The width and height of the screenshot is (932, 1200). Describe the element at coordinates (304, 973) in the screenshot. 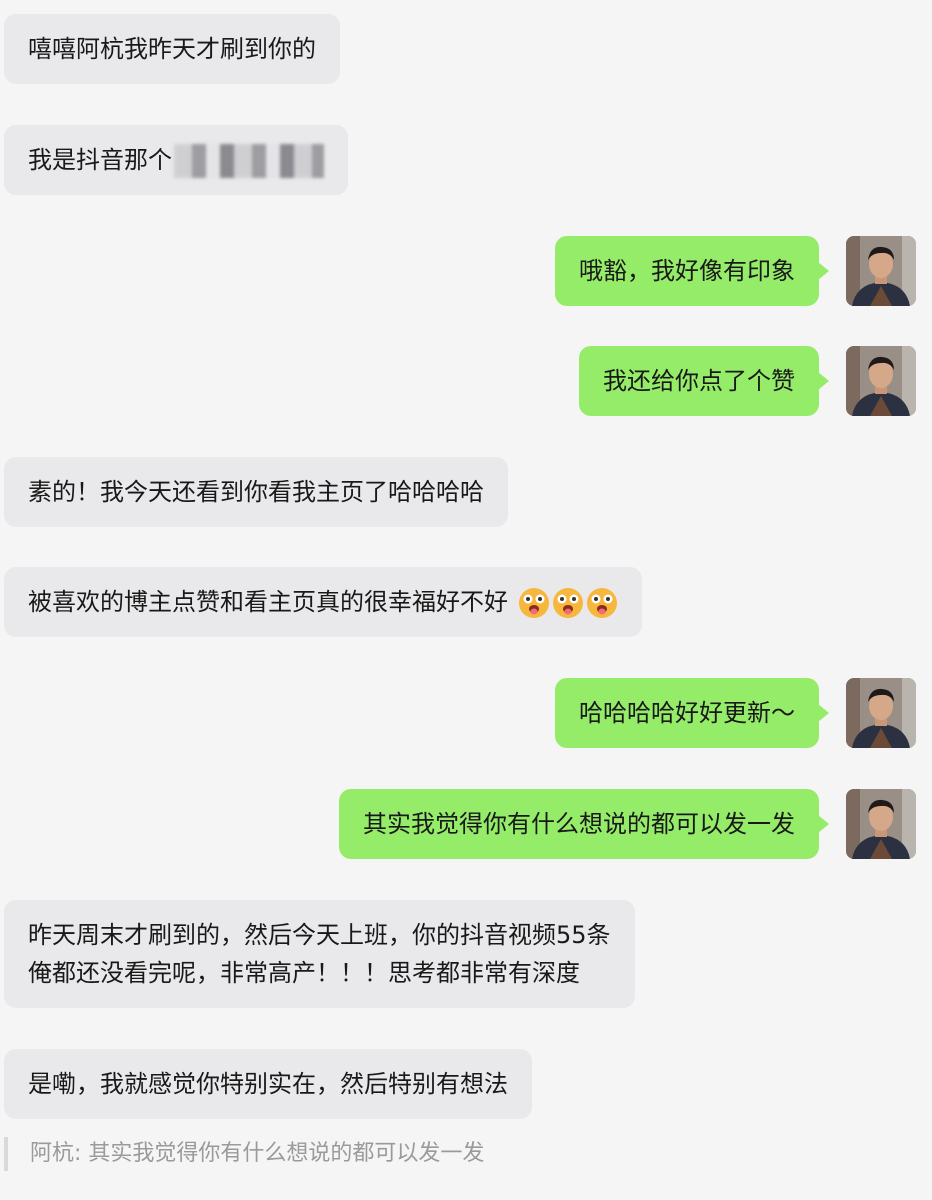

I see `message-text-line: 俺都还没看完呢，非常高产！！！思考都非常有深度` at that location.